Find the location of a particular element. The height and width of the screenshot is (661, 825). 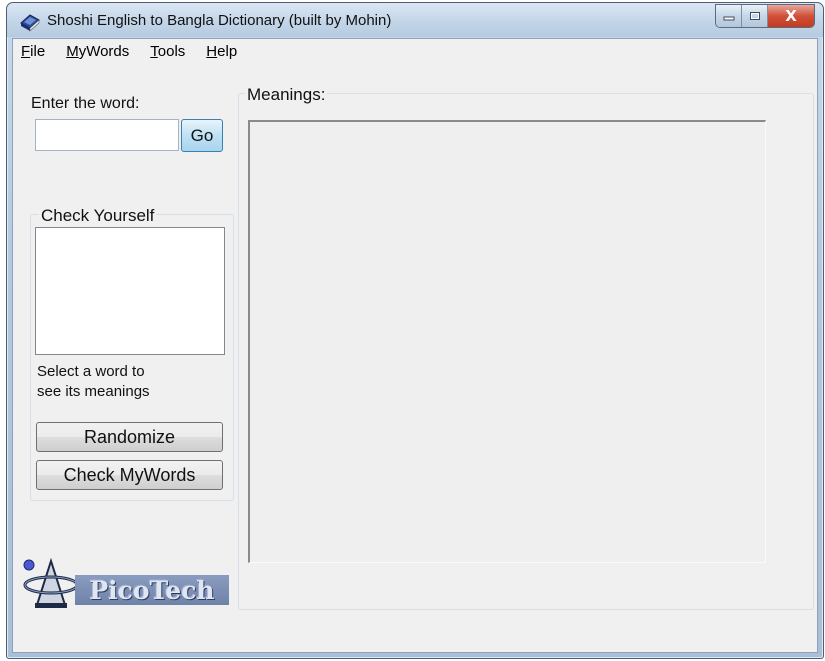

hint-line-2: see its meanings is located at coordinates (93, 391).